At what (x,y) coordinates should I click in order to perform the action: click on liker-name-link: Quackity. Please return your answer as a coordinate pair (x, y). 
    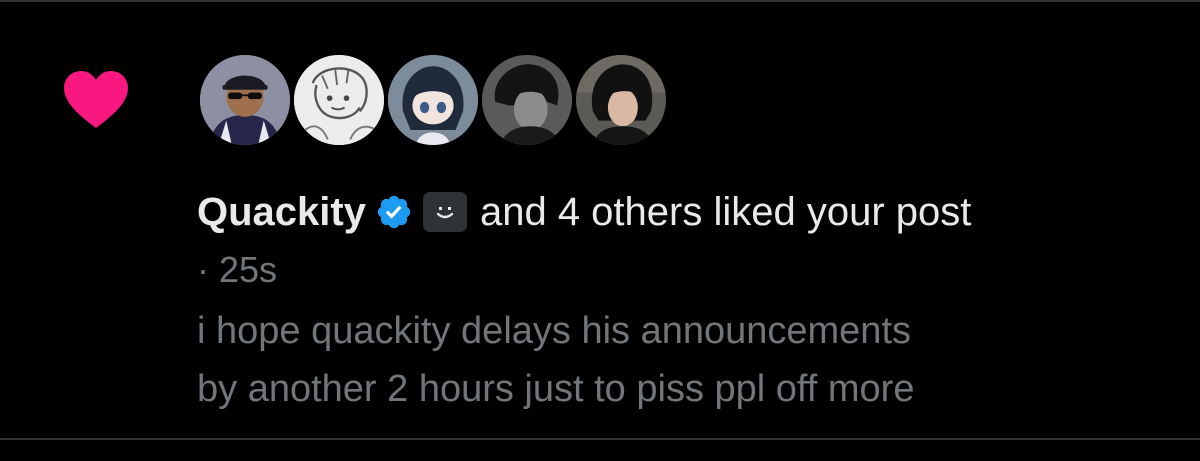
    Looking at the image, I should click on (281, 212).